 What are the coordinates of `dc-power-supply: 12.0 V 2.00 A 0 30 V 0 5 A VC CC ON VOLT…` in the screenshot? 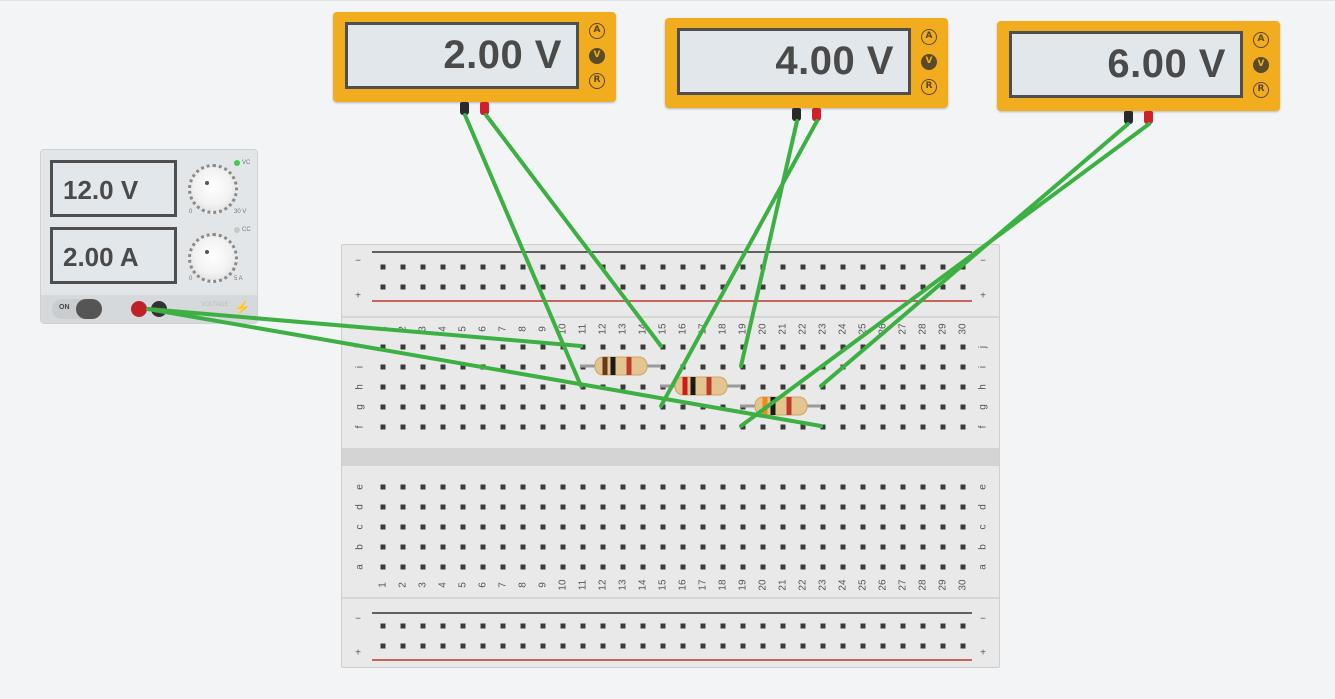 It's located at (149, 236).